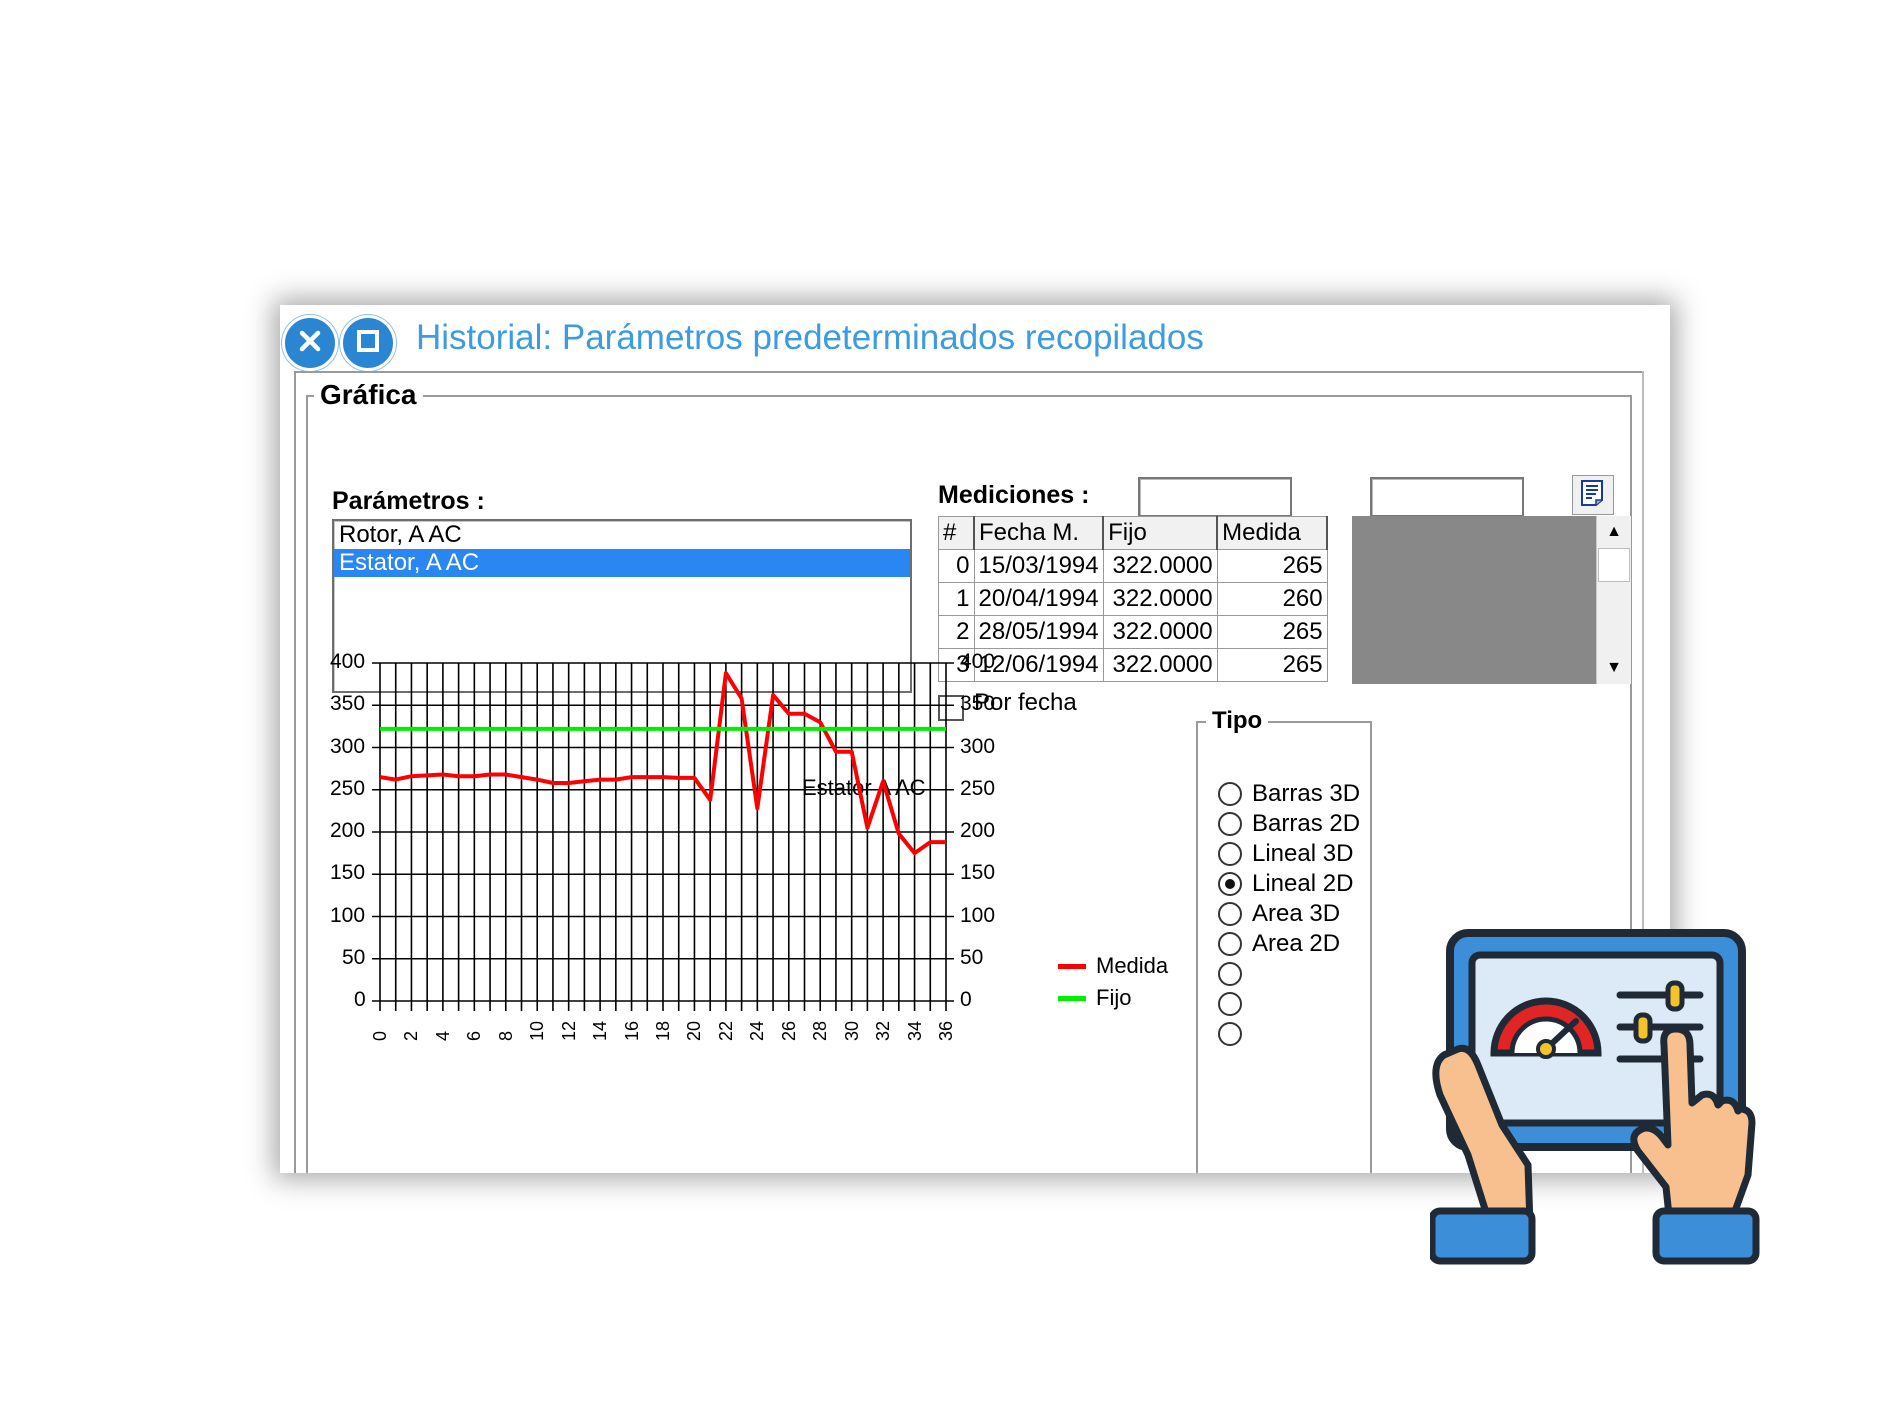  Describe the element at coordinates (757, 1030) in the screenshot. I see `x-tick-label: 24` at that location.